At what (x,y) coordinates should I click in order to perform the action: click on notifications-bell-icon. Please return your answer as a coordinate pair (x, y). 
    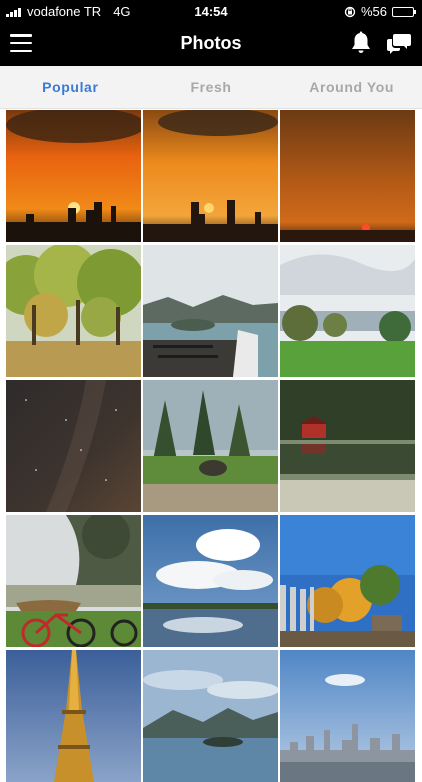
    Looking at the image, I should click on (361, 43).